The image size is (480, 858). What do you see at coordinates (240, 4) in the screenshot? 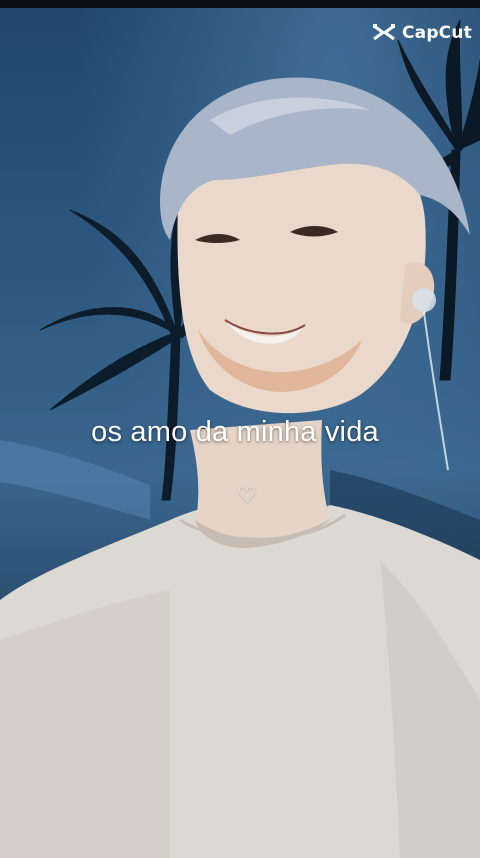
I see `top-status-strip` at bounding box center [240, 4].